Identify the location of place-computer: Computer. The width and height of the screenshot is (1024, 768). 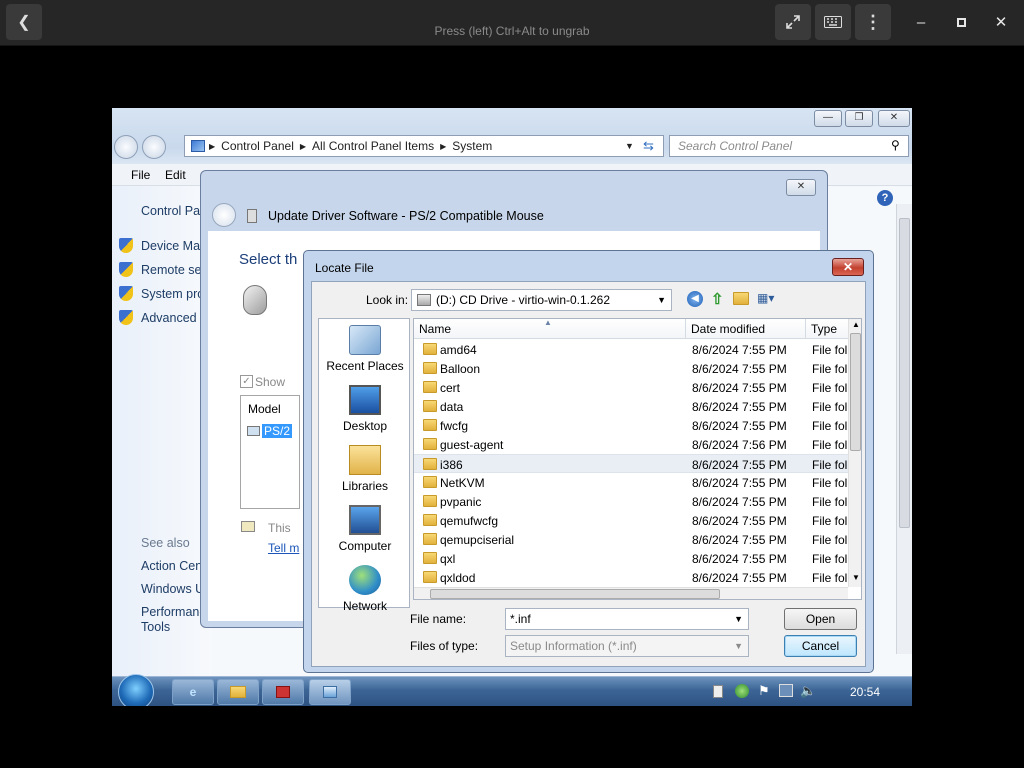
(365, 529).